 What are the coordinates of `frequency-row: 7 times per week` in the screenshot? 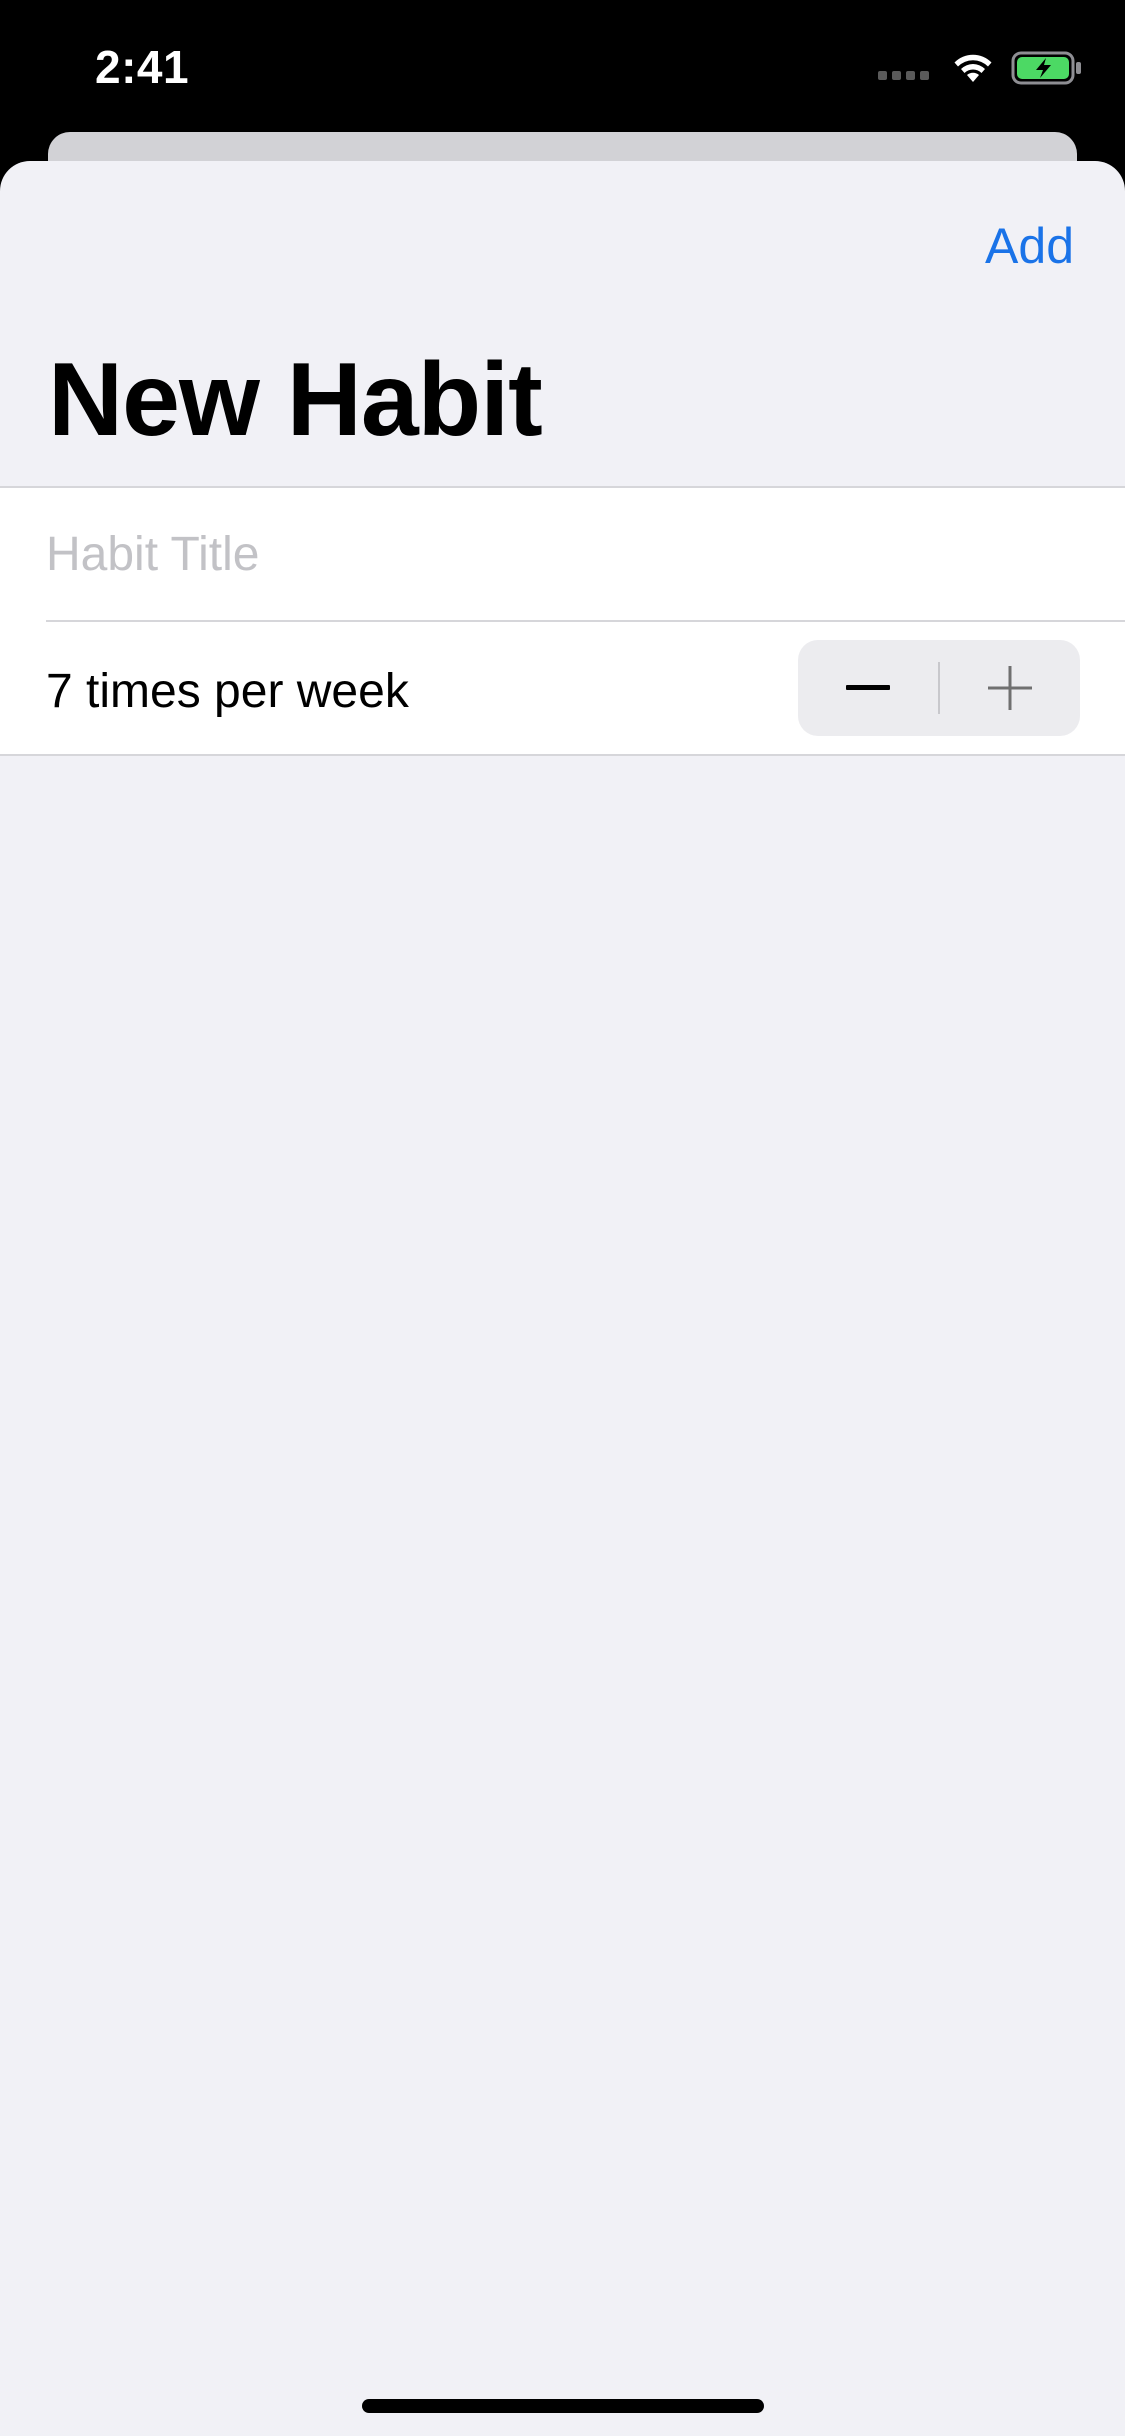 It's located at (562, 688).